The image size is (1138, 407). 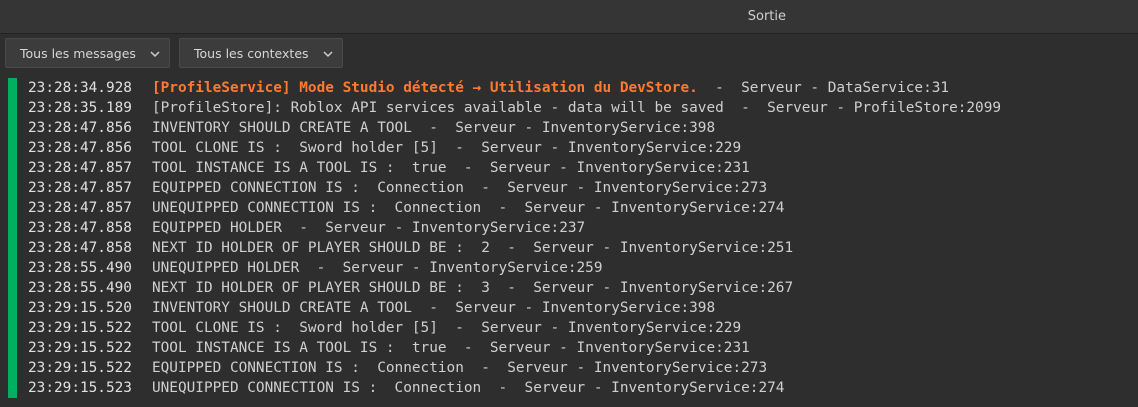 I want to click on log-timestamp: 23:29:15.520, so click(x=80, y=308).